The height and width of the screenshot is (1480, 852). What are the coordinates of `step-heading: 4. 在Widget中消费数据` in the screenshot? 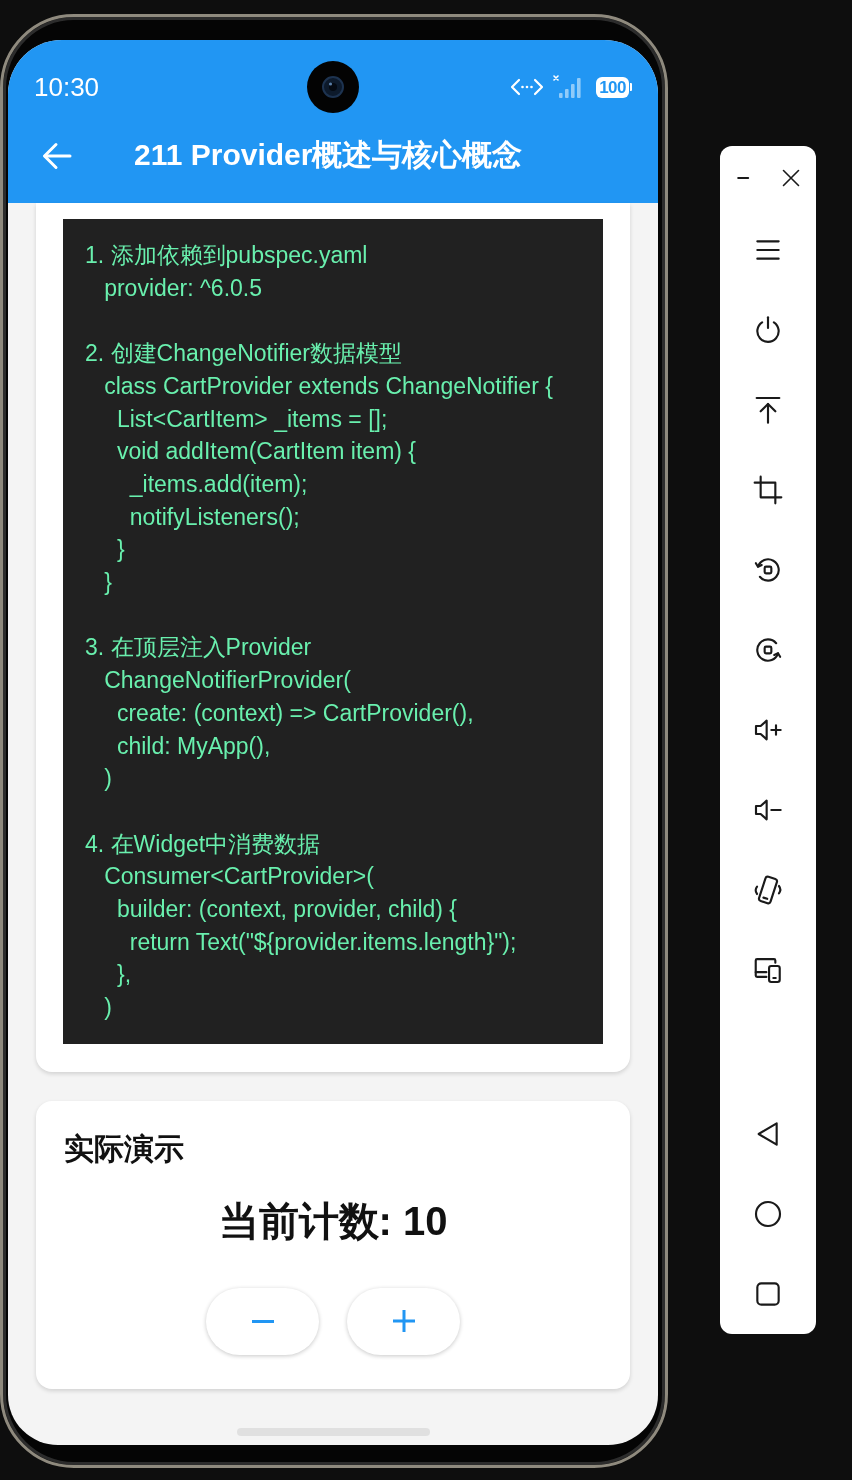 It's located at (203, 844).